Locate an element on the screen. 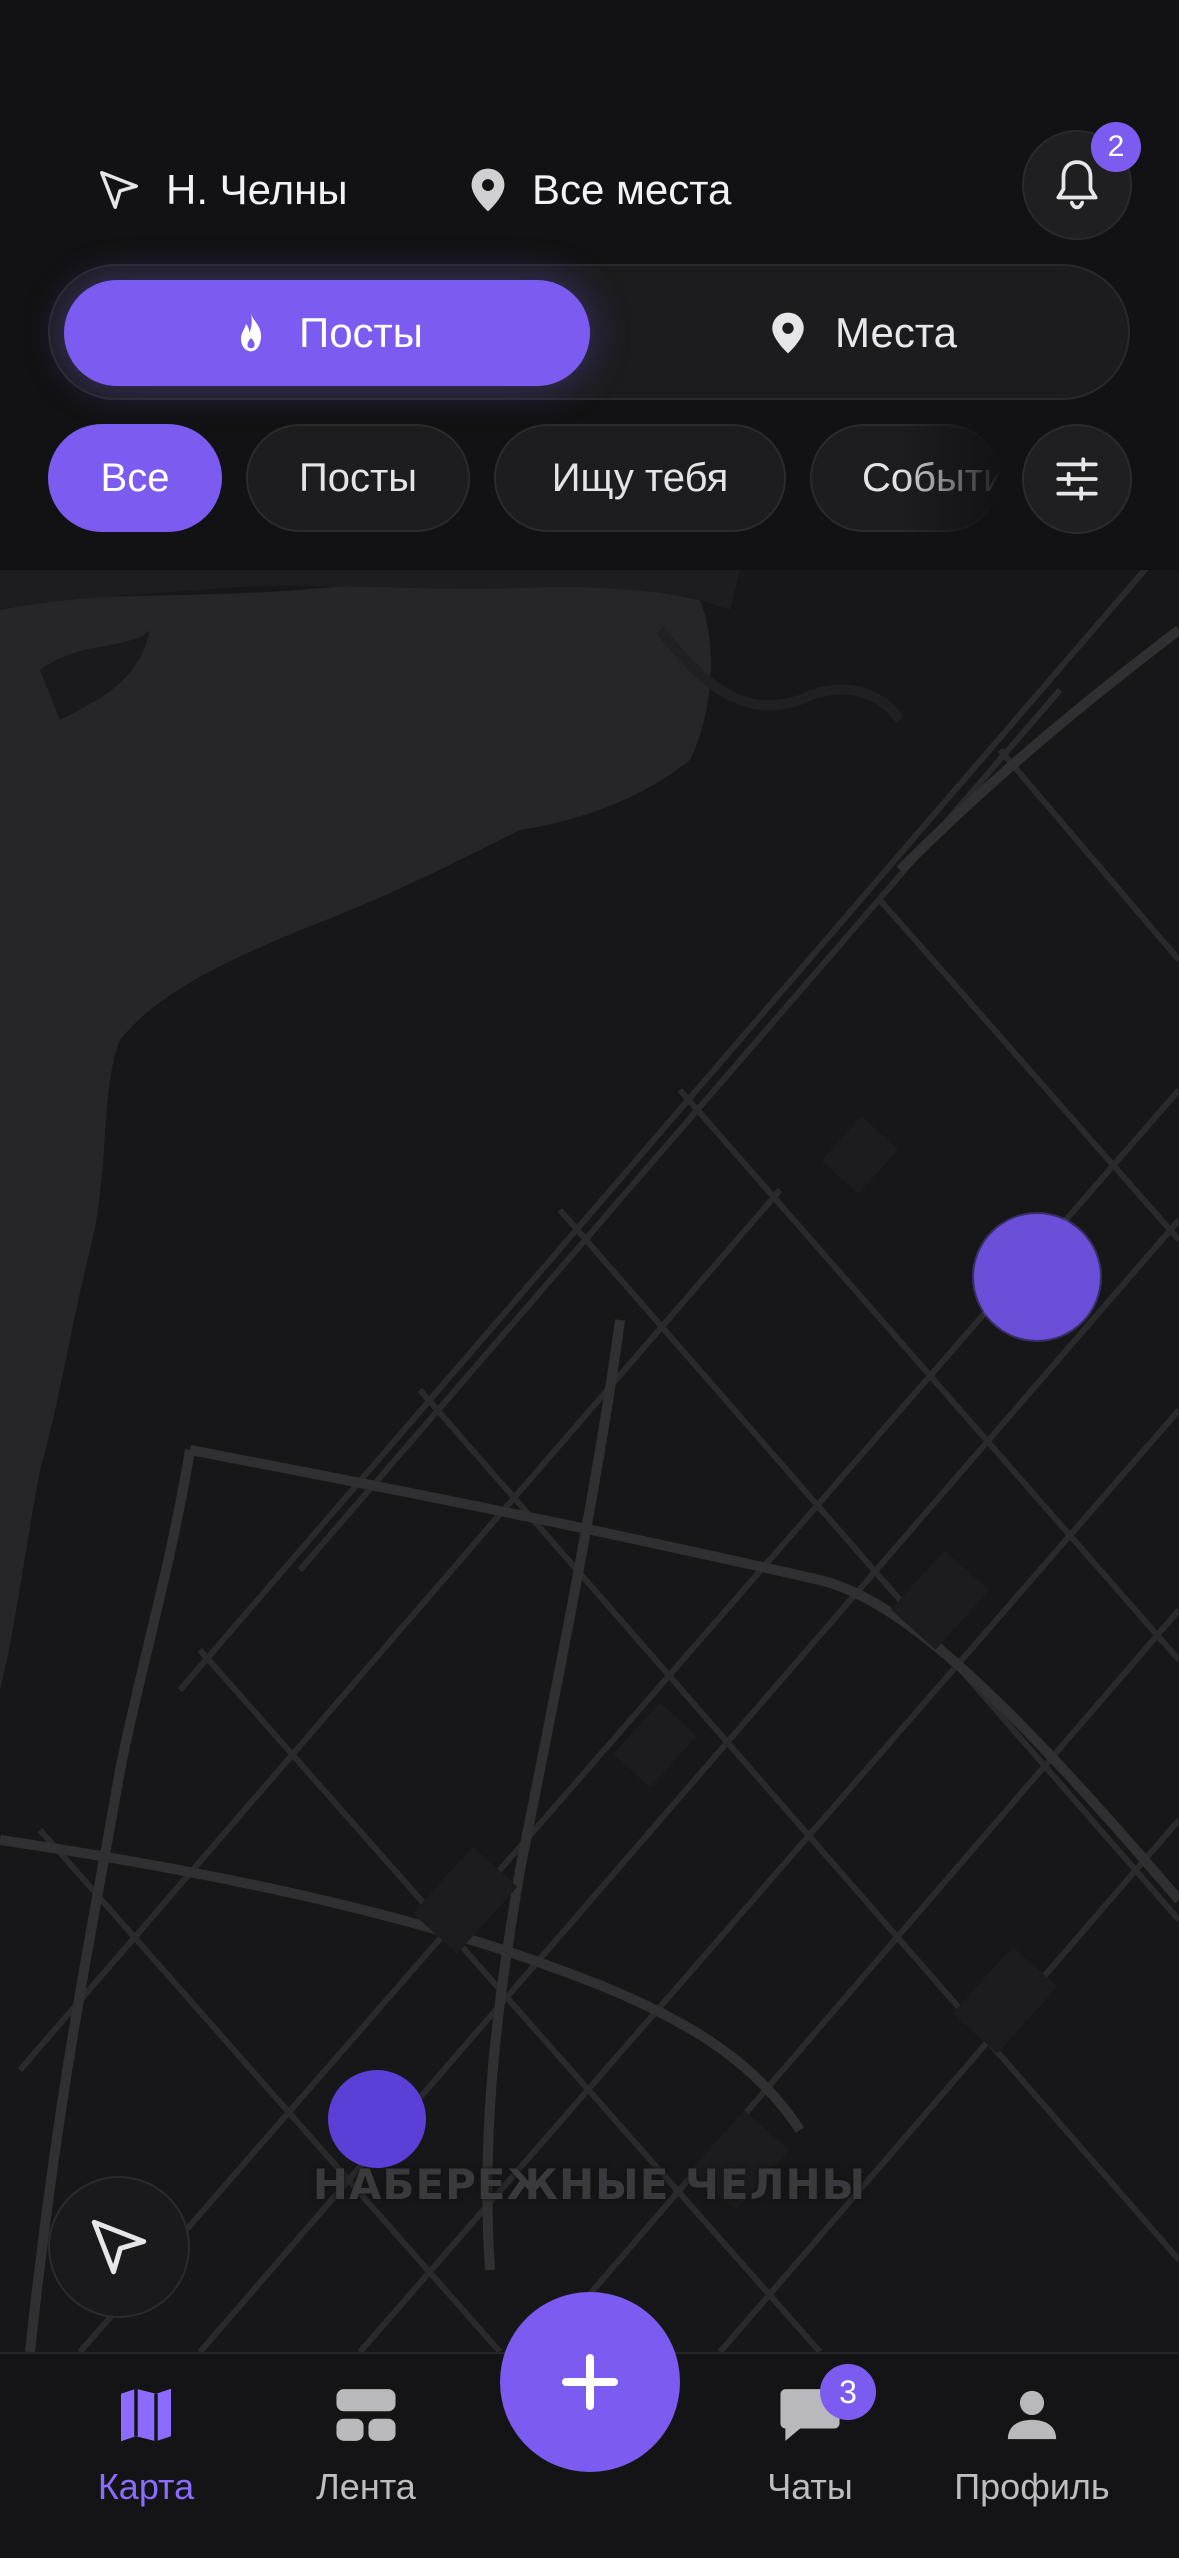 This screenshot has width=1179, height=2558. tab-profile-label: Профиль is located at coordinates (1032, 2486).